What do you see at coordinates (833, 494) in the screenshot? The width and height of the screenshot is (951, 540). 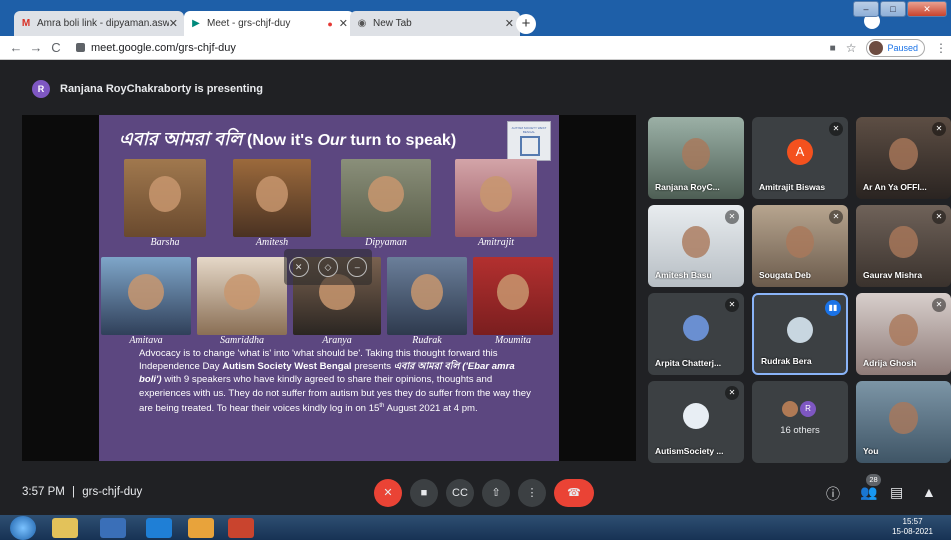 I see `info-icon: ⓘ` at bounding box center [833, 494].